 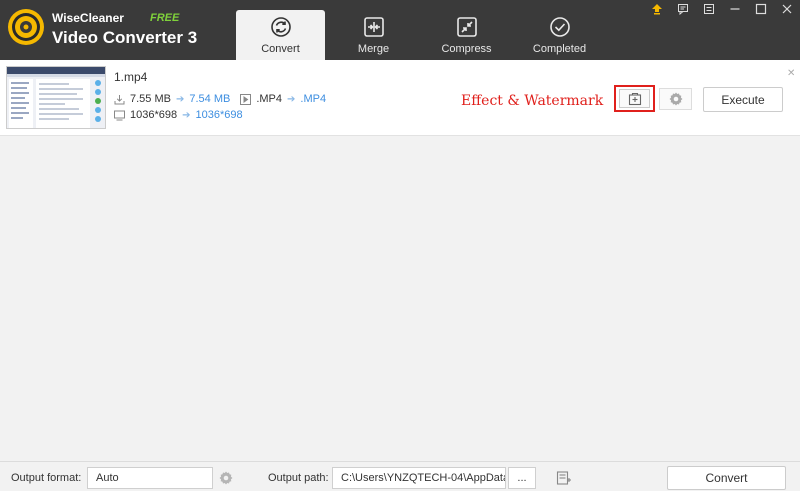 I want to click on file-name: 1.mp4, so click(x=131, y=77).